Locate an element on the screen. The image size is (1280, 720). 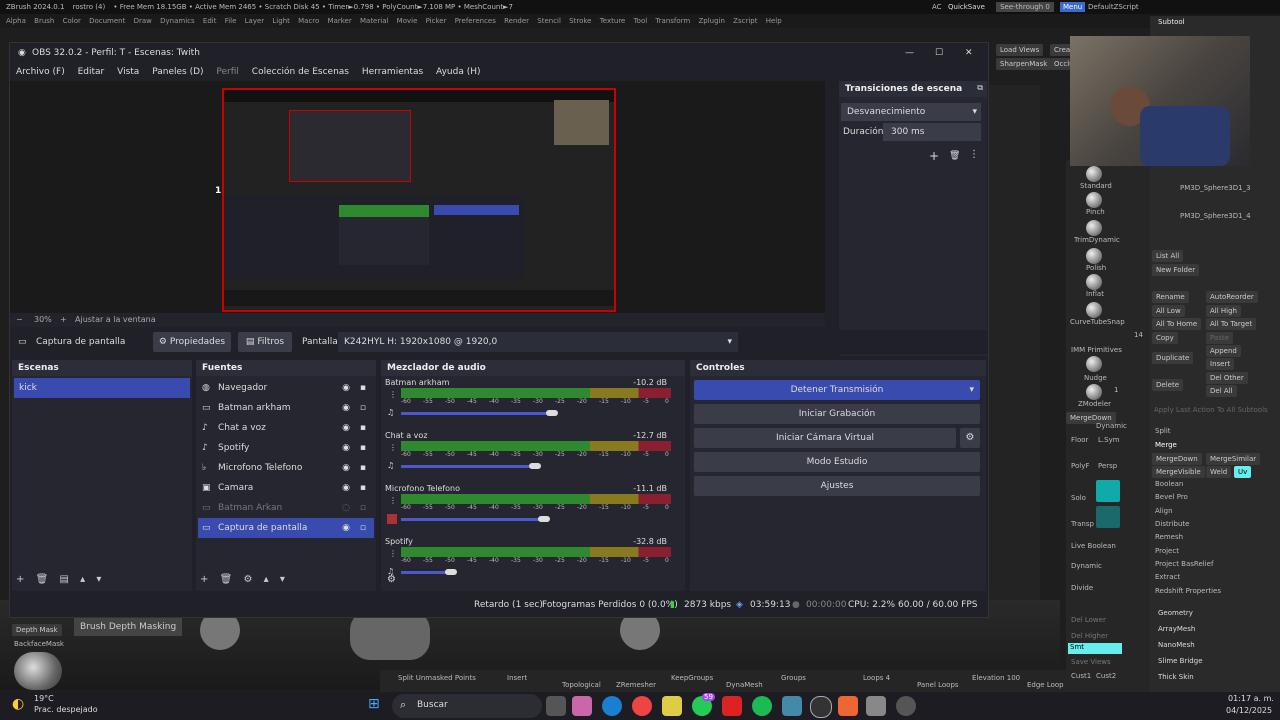
menu-archivo: Archivo (F) is located at coordinates (40, 72).